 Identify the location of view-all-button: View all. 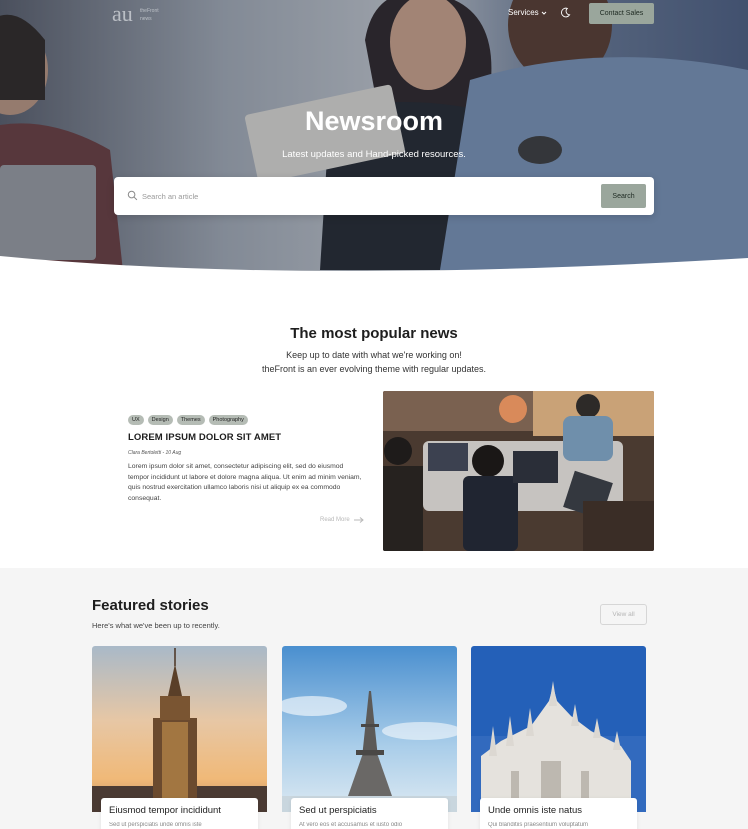
(623, 614).